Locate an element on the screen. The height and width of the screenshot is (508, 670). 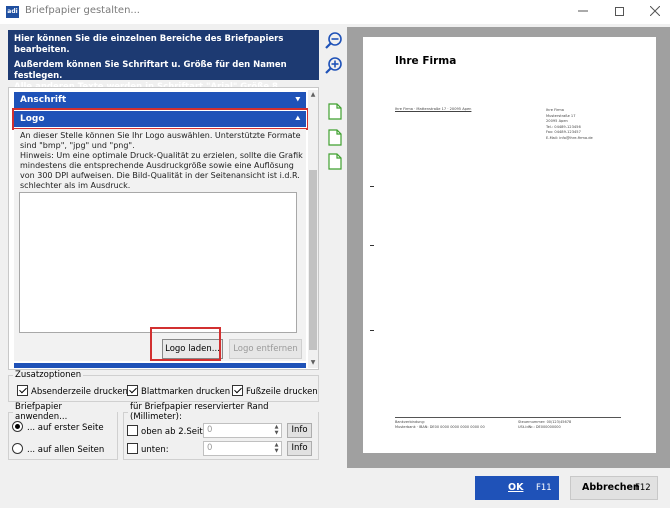
absender-label: Absenderzeile drucken is located at coordinates (79, 392).